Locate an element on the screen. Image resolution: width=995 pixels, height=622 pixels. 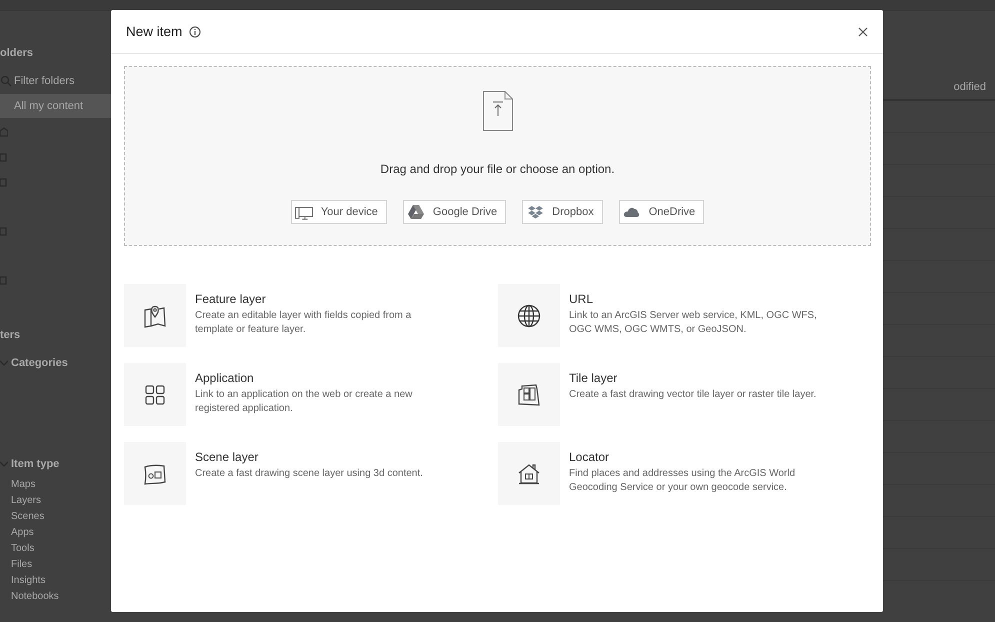
item-type-option: Feature layer Create an editable layer with fields copied from a template or feature layer. is located at coordinates (311, 315).